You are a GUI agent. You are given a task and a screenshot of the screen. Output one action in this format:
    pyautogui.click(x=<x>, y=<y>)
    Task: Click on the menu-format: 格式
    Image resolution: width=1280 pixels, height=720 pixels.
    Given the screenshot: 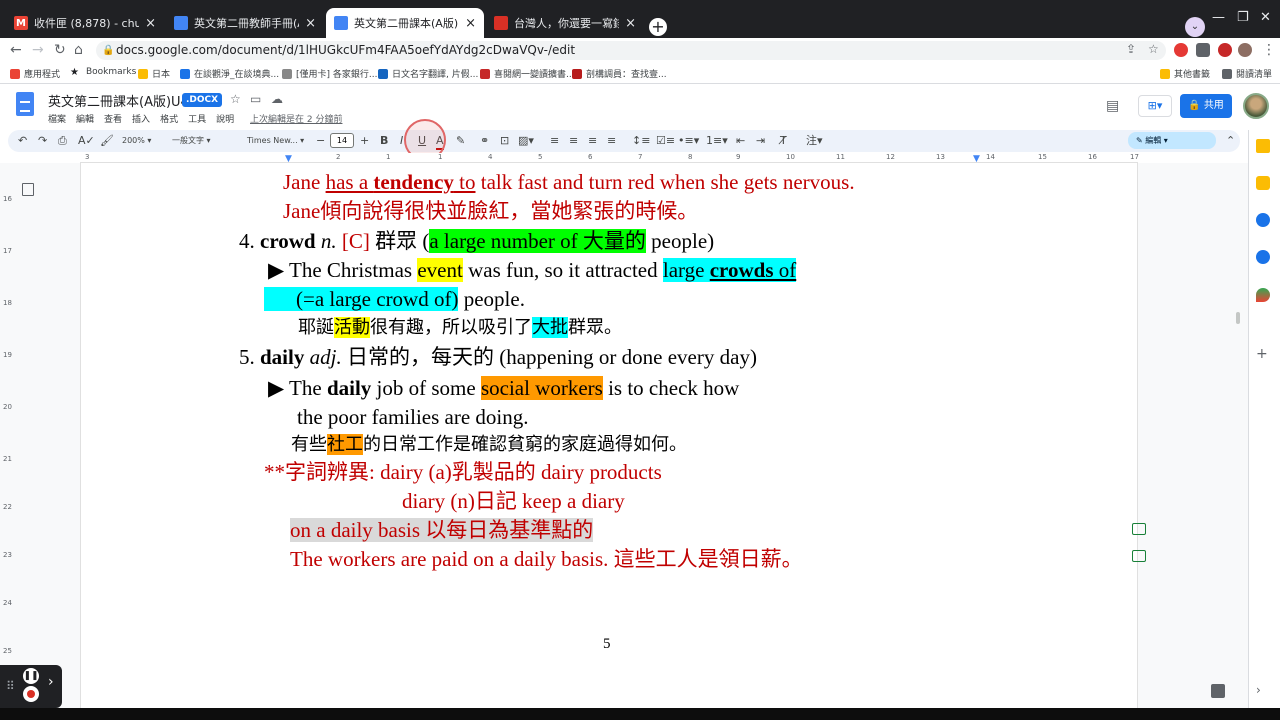 What is the action you would take?
    pyautogui.click(x=169, y=118)
    